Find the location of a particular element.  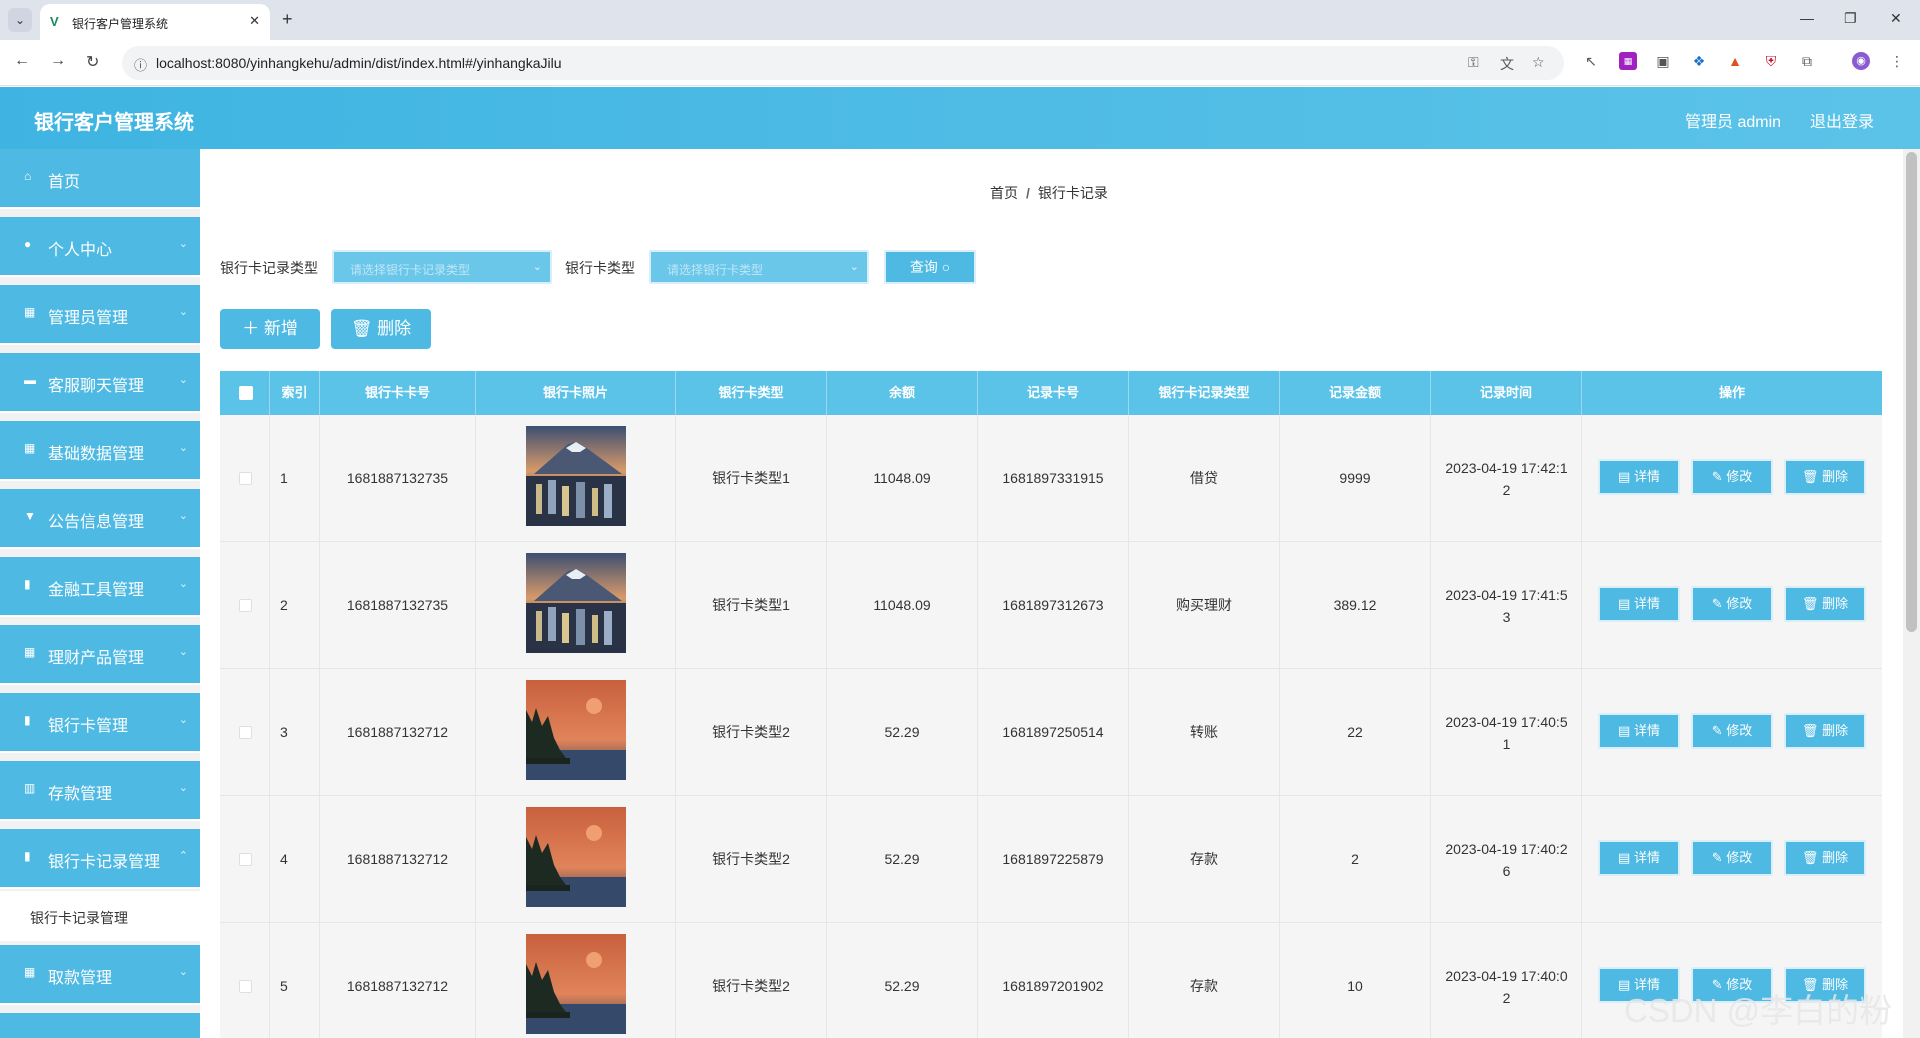

header-index: 索引 is located at coordinates (295, 393).